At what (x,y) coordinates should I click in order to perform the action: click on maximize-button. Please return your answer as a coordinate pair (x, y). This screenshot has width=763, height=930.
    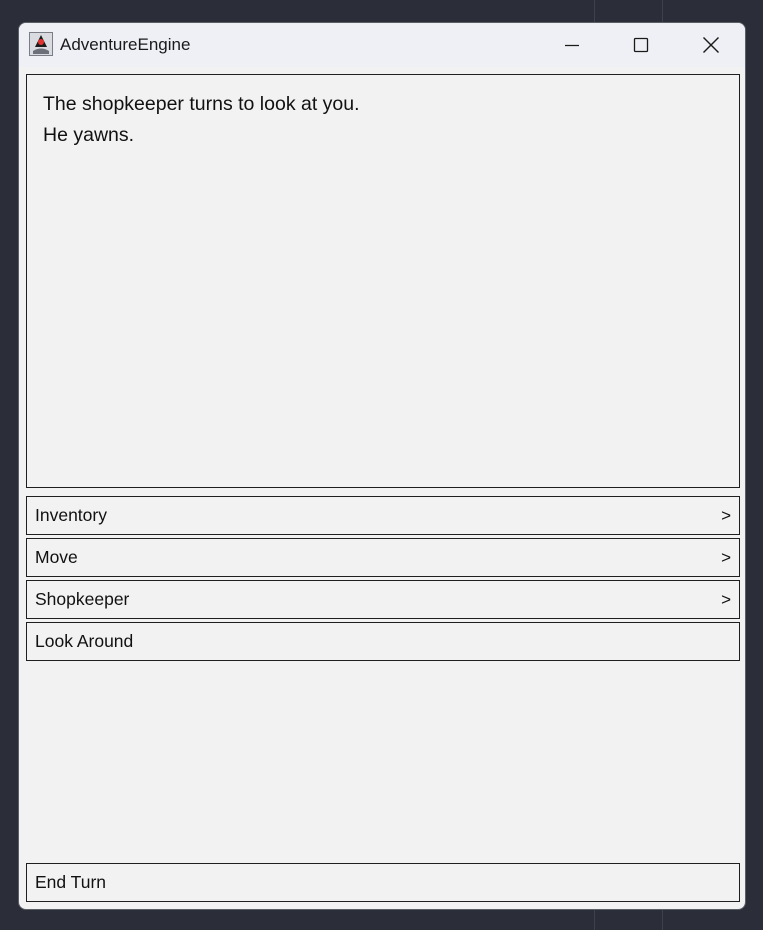
    Looking at the image, I should click on (641, 45).